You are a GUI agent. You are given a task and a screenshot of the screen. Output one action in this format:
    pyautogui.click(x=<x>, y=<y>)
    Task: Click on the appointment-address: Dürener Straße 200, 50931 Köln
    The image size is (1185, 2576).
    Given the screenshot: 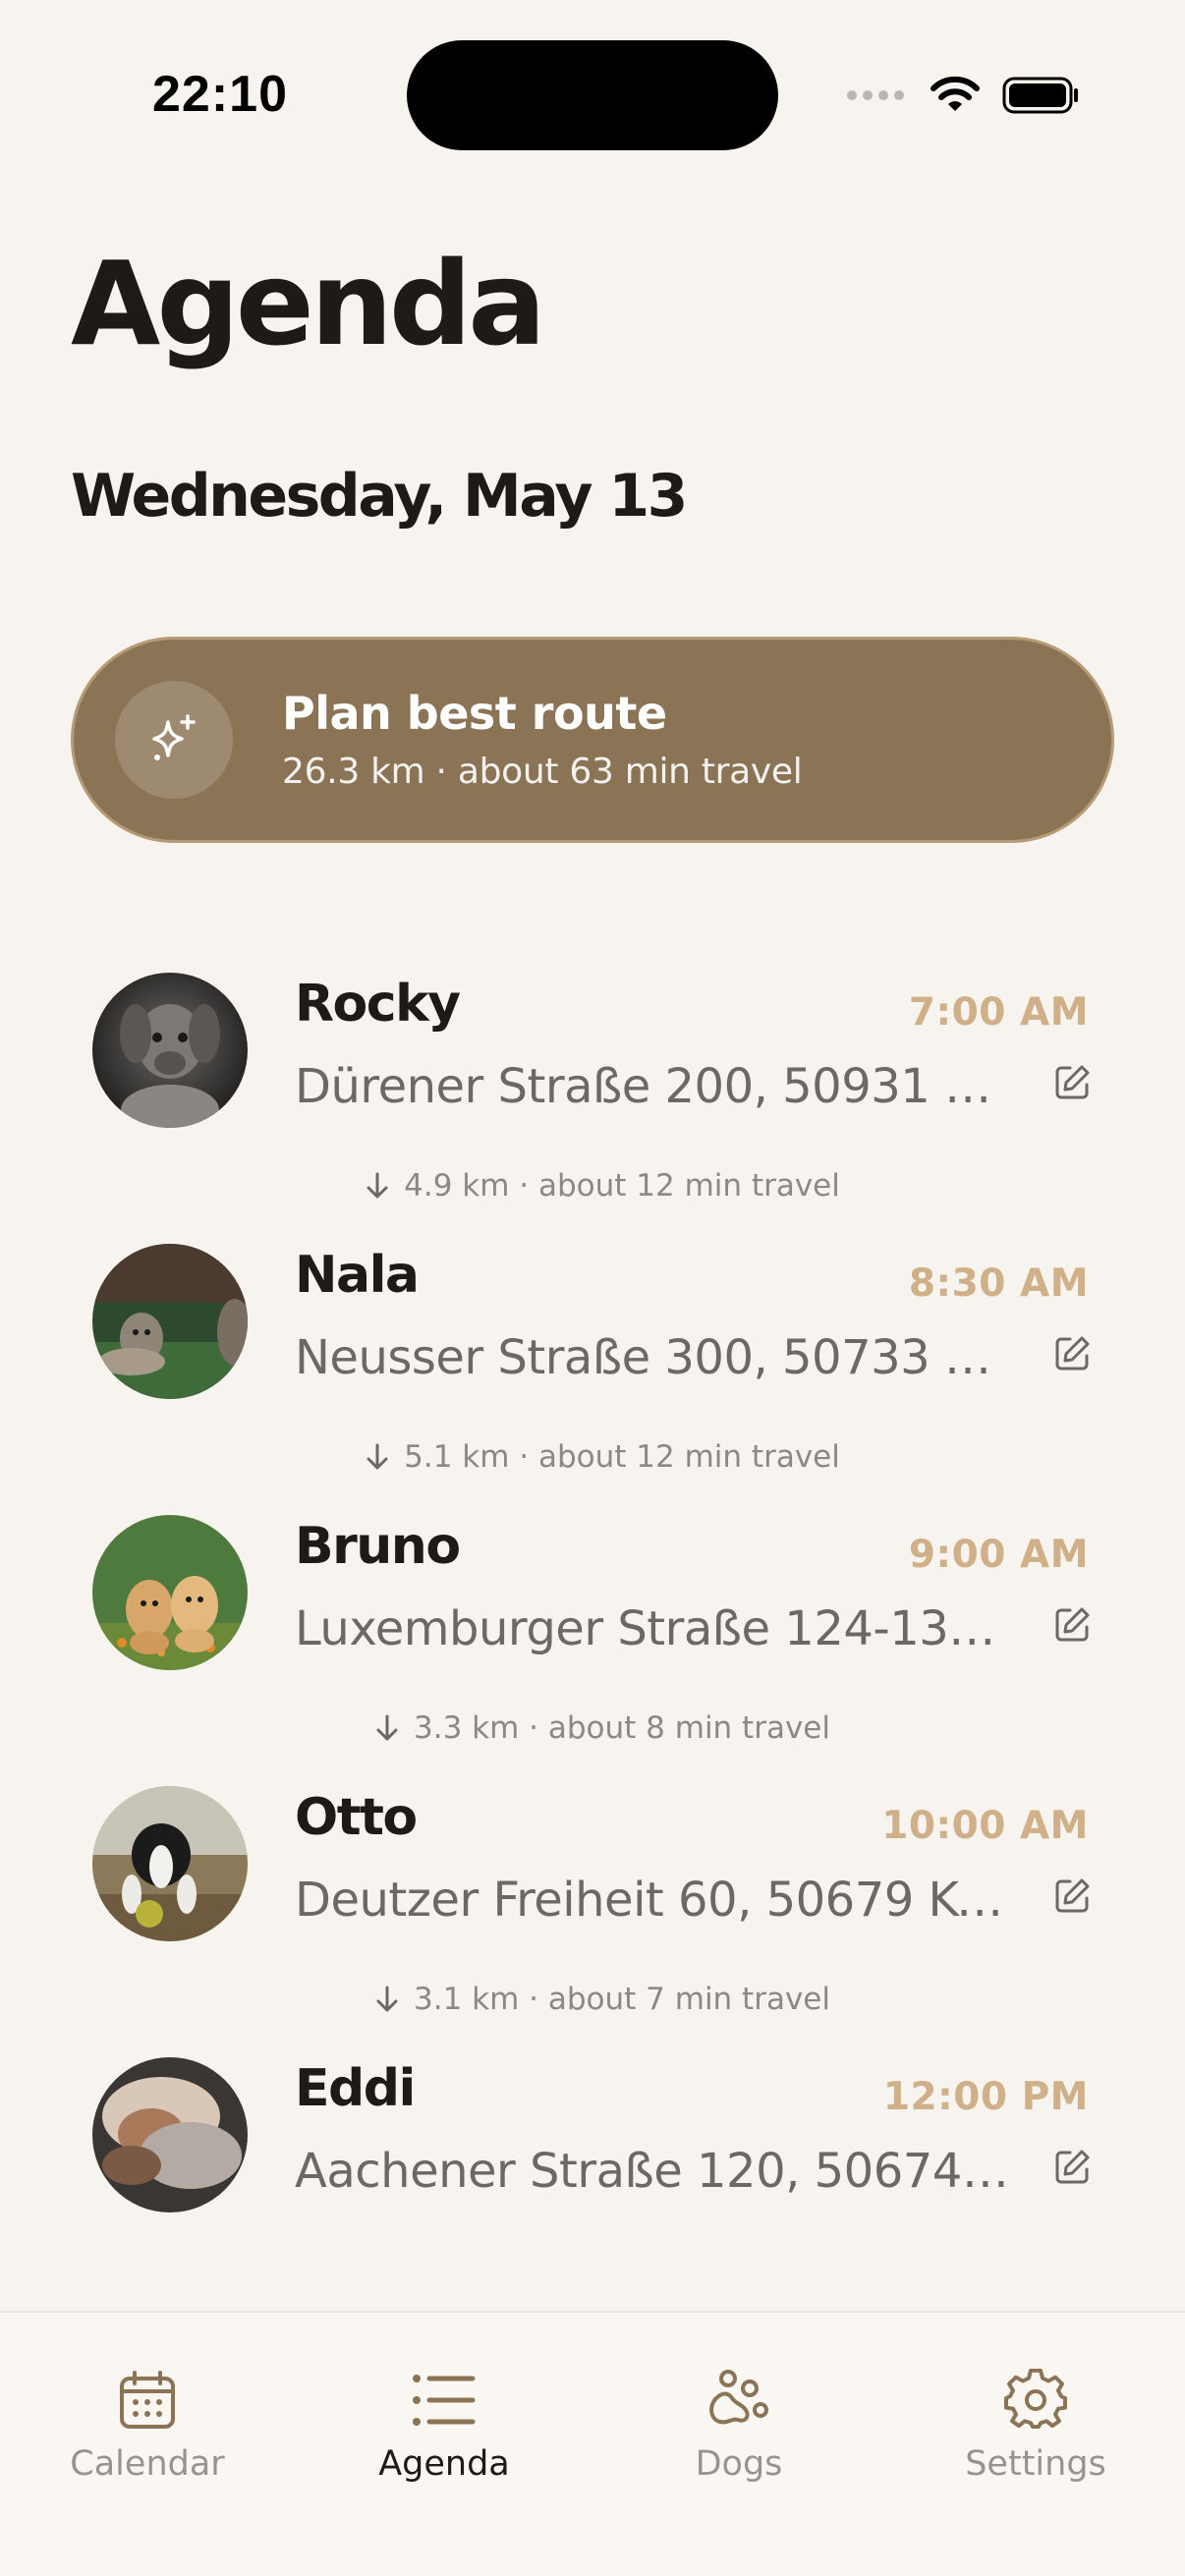 What is the action you would take?
    pyautogui.click(x=655, y=1086)
    